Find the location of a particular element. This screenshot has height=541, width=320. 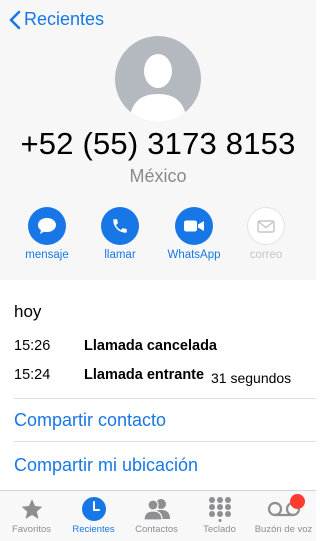

call-history-day: hoy is located at coordinates (28, 311).